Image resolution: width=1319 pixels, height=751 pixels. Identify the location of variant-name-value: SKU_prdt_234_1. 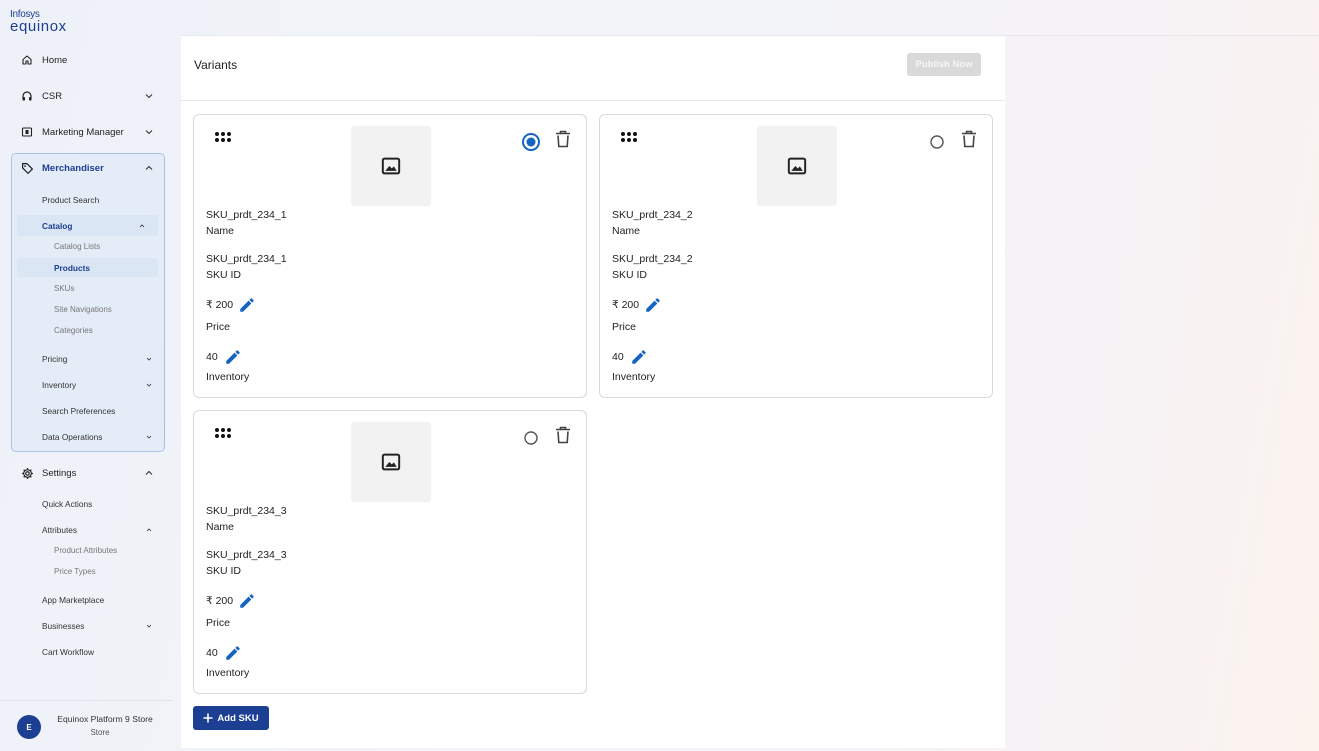
(246, 215).